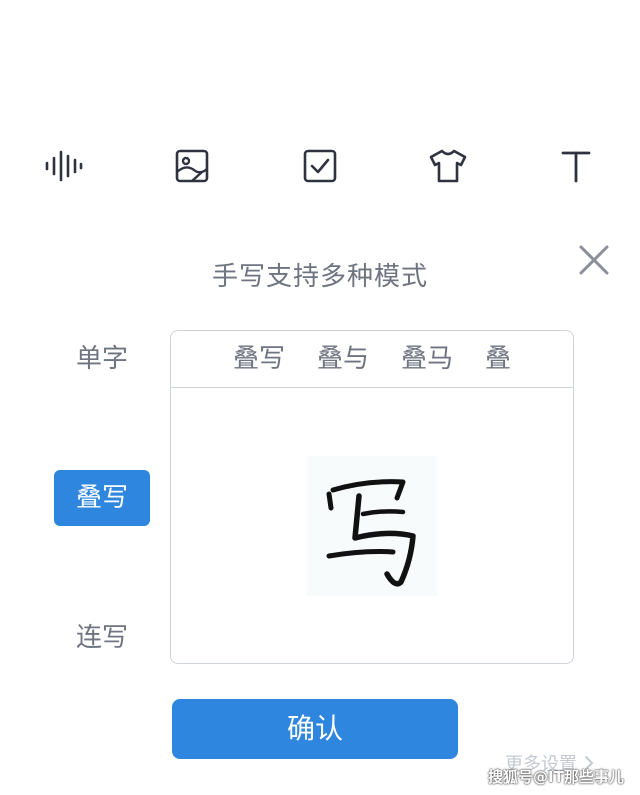 This screenshot has width=640, height=795. Describe the element at coordinates (371, 533) in the screenshot. I see `handwritten-strokes` at that location.